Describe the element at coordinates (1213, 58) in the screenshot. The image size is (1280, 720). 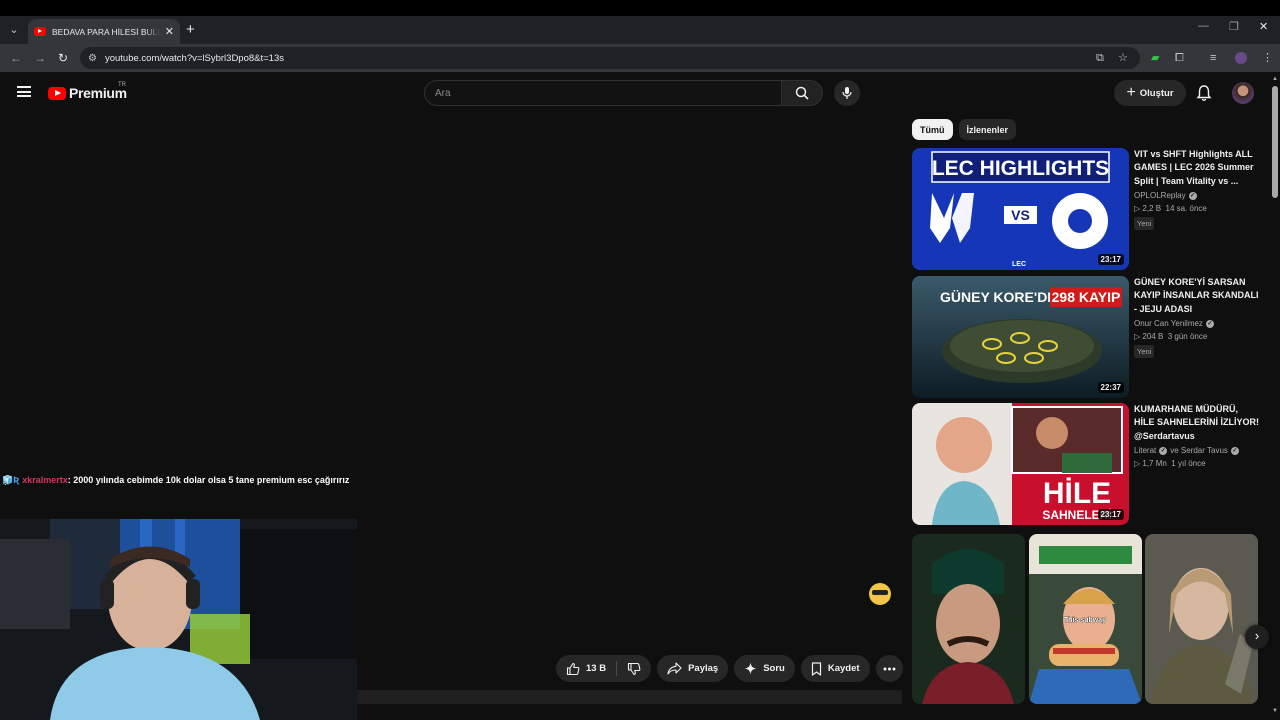
I see `media-controls-icon: ≡` at that location.